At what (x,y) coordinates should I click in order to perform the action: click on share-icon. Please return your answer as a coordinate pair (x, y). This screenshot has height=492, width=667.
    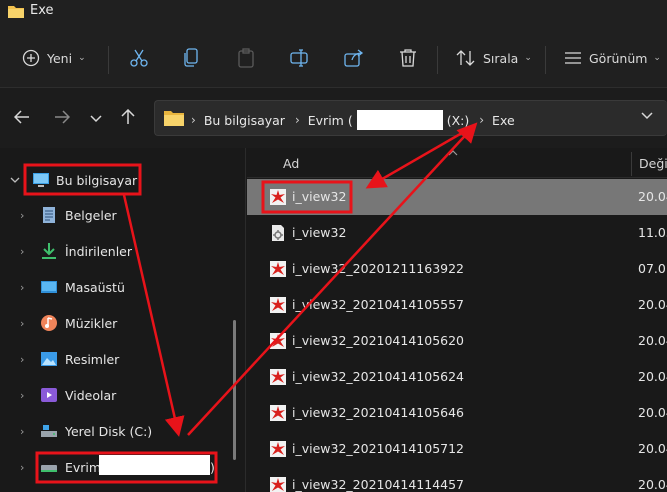
    Looking at the image, I should click on (354, 58).